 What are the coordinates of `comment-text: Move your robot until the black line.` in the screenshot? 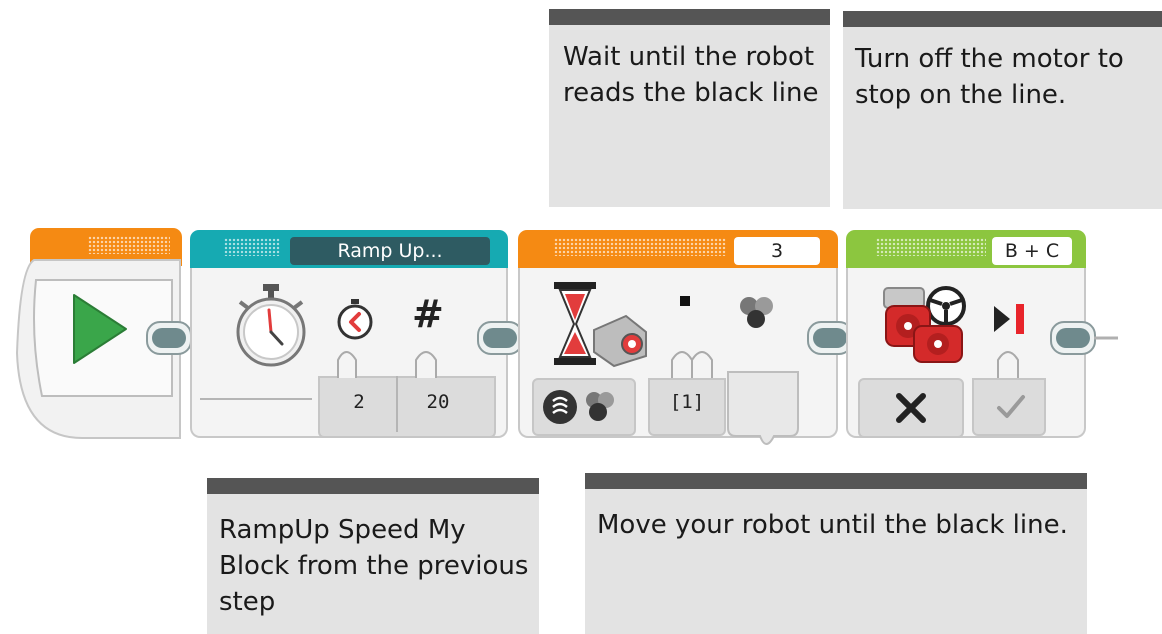 It's located at (832, 525).